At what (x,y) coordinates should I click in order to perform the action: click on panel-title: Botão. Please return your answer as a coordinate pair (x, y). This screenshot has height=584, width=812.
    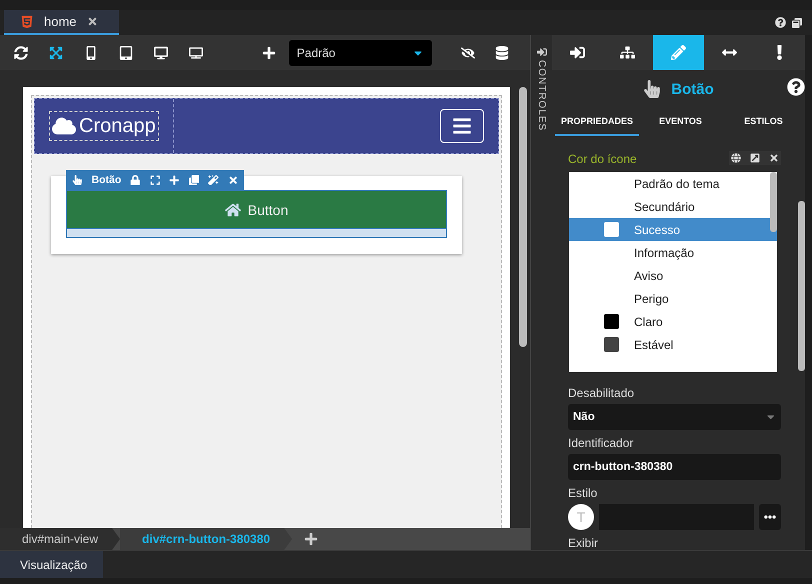
    Looking at the image, I should click on (692, 89).